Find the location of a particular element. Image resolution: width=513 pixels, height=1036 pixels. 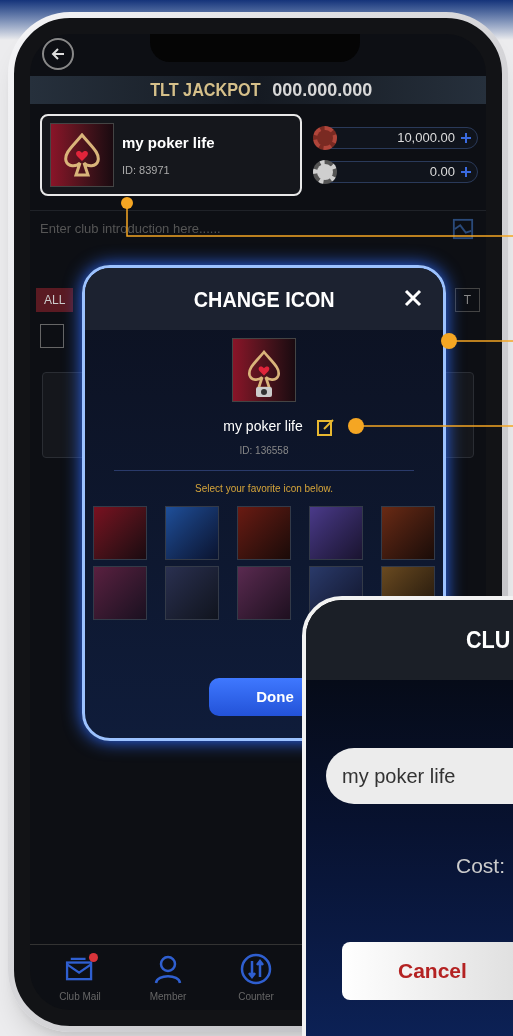

dialog-title: CLU is located at coordinates (488, 640).